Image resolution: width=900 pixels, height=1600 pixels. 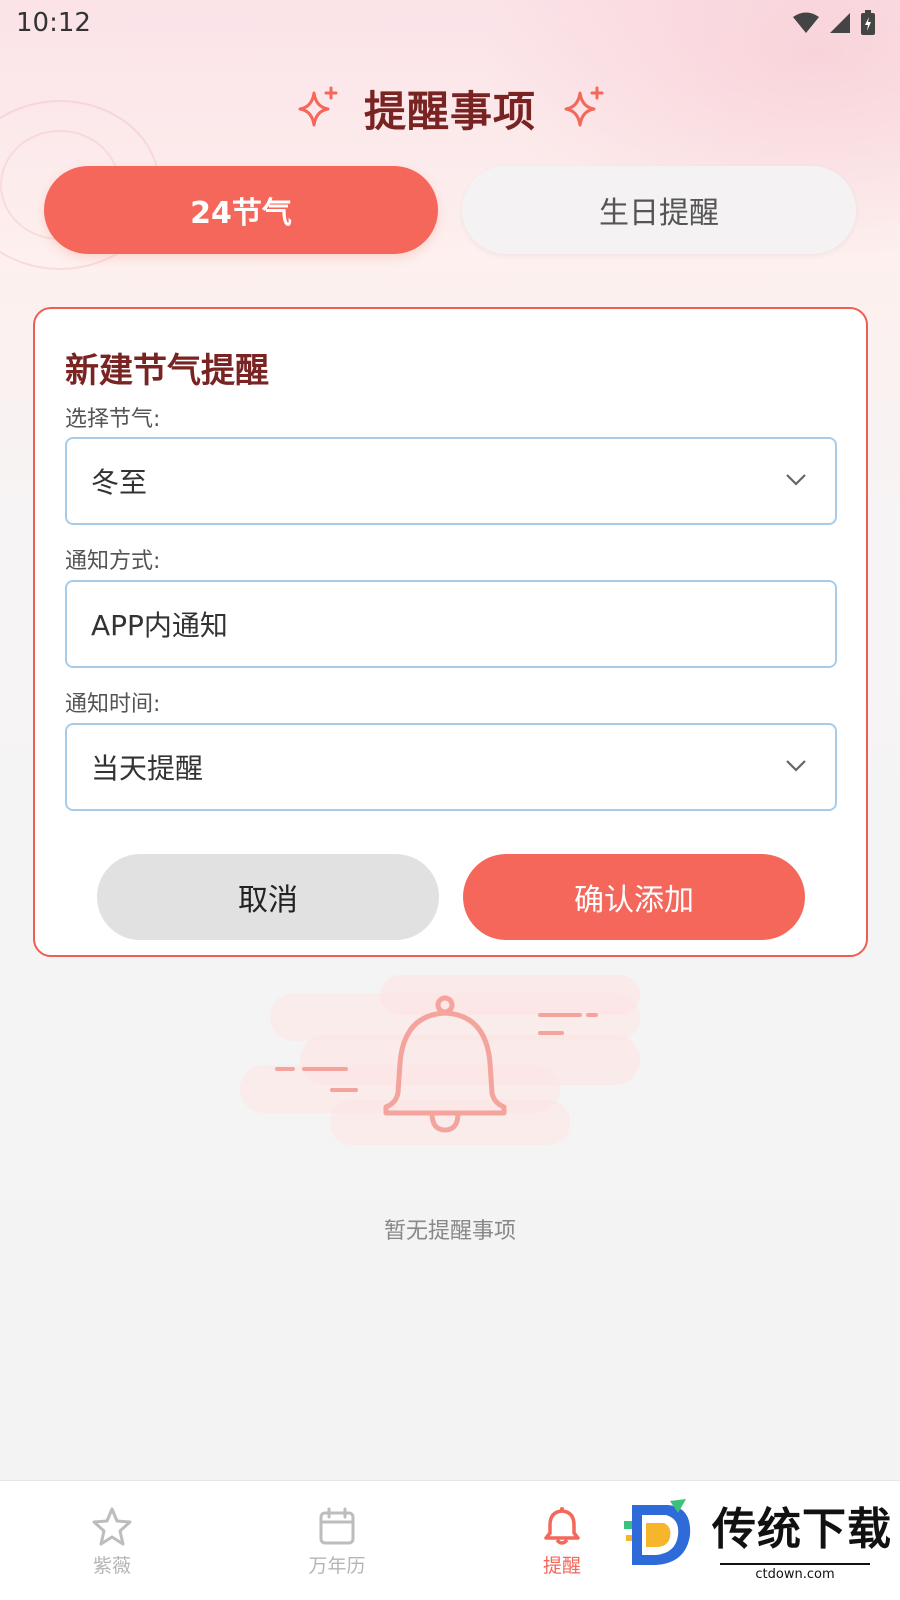 What do you see at coordinates (241, 210) in the screenshot?
I see `tab-solar-terms: 24节气` at bounding box center [241, 210].